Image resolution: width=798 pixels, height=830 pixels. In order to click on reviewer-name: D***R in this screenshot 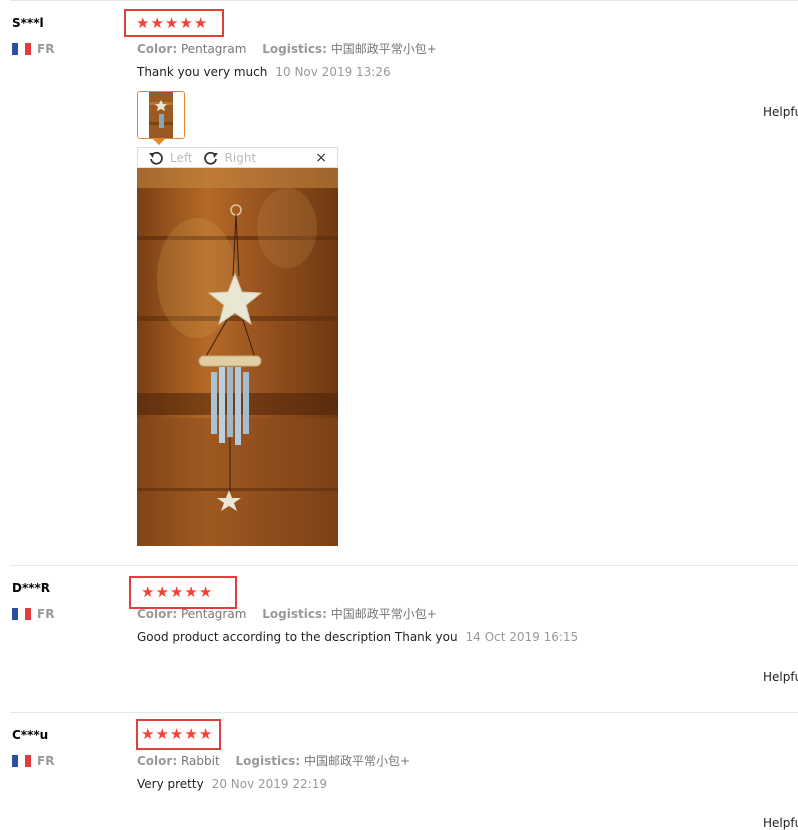, I will do `click(31, 588)`.